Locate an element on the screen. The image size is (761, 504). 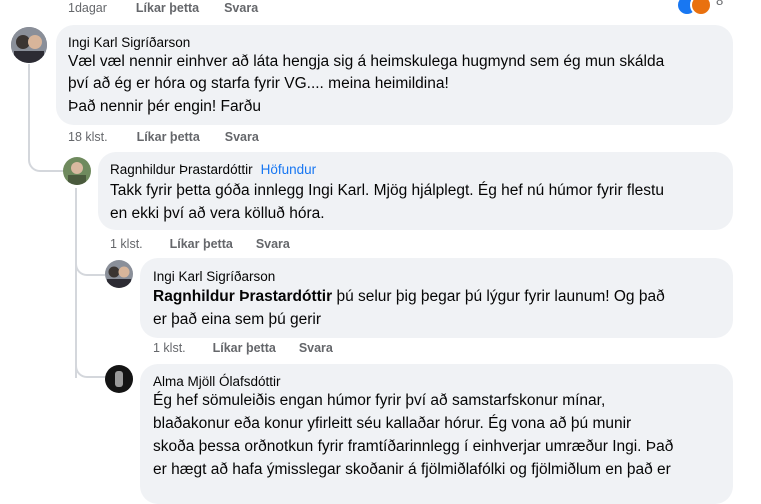
reaction-summary: 8 is located at coordinates (706, 8).